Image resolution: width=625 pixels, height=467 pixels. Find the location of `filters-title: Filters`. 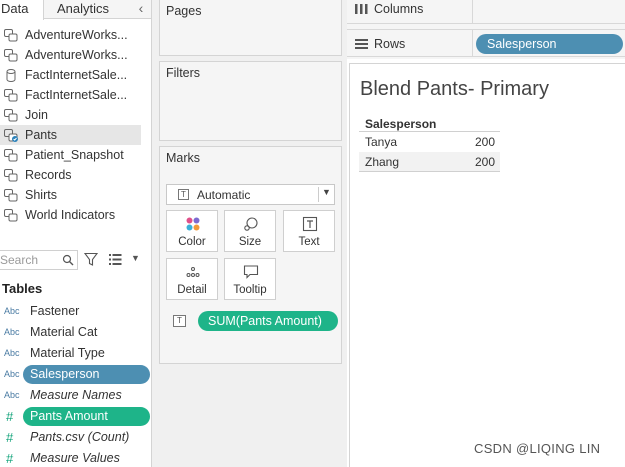

filters-title: Filters is located at coordinates (183, 73).